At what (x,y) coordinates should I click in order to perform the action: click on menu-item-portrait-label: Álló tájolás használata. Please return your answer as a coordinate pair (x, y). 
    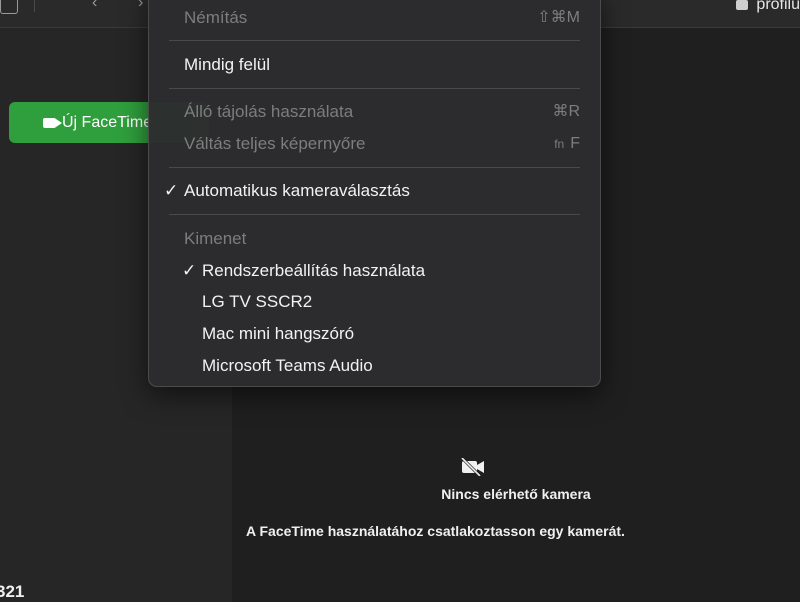
    Looking at the image, I should click on (269, 111).